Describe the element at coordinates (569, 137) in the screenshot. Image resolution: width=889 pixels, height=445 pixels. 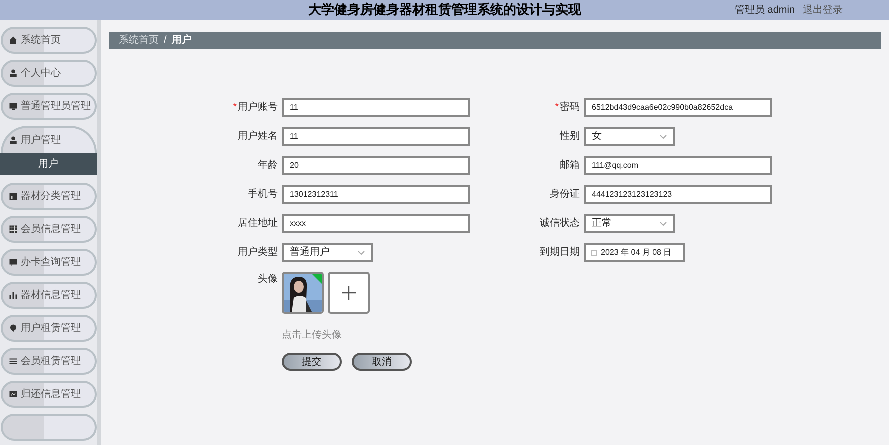
I see `field-label: 性别` at that location.